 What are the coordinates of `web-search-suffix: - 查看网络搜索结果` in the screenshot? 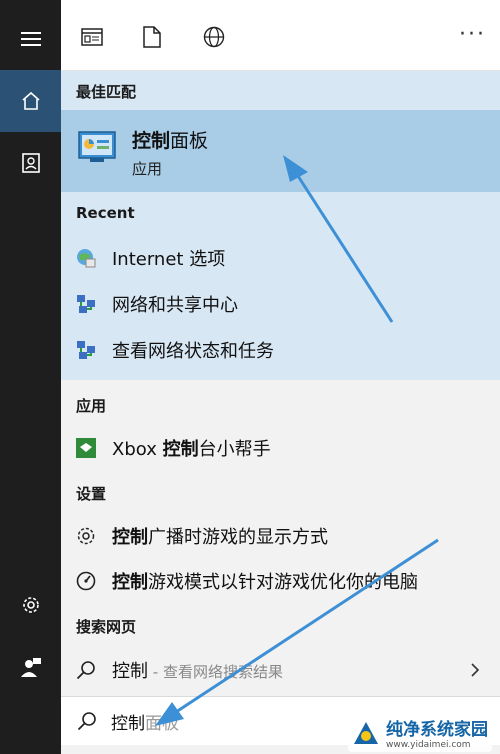 It's located at (215, 672).